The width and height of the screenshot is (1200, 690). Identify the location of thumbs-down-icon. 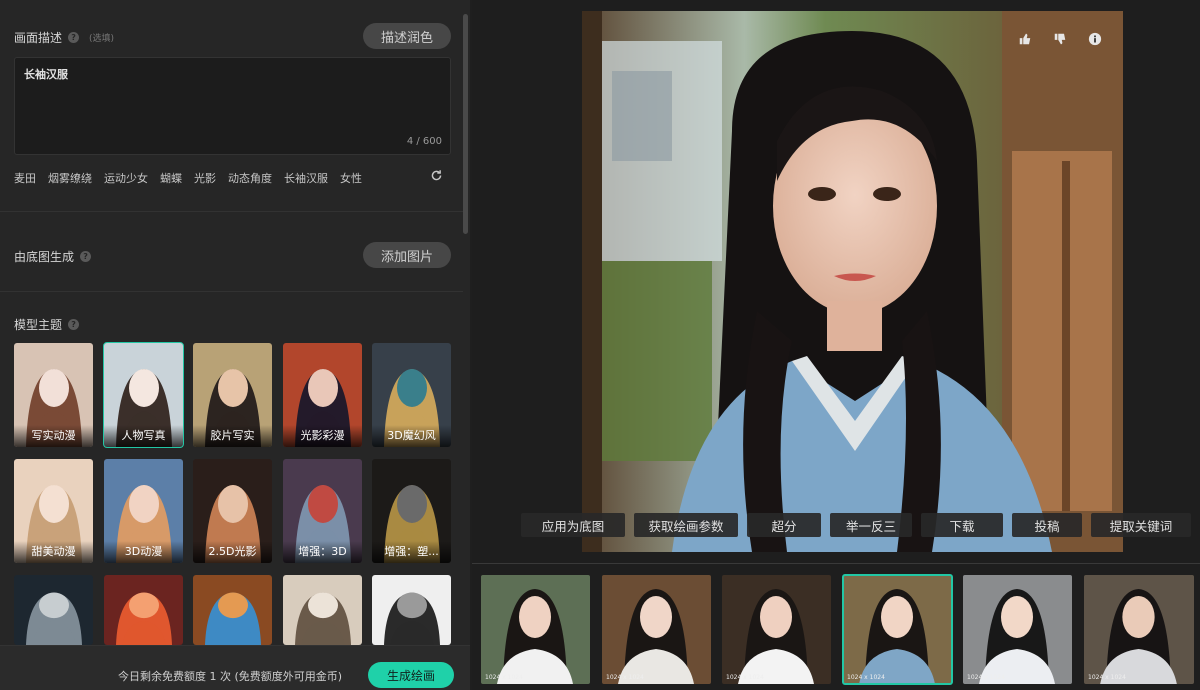
(1061, 39).